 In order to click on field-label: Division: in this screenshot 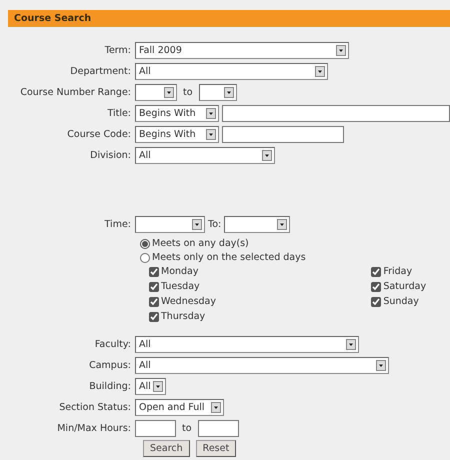, I will do `click(110, 155)`.